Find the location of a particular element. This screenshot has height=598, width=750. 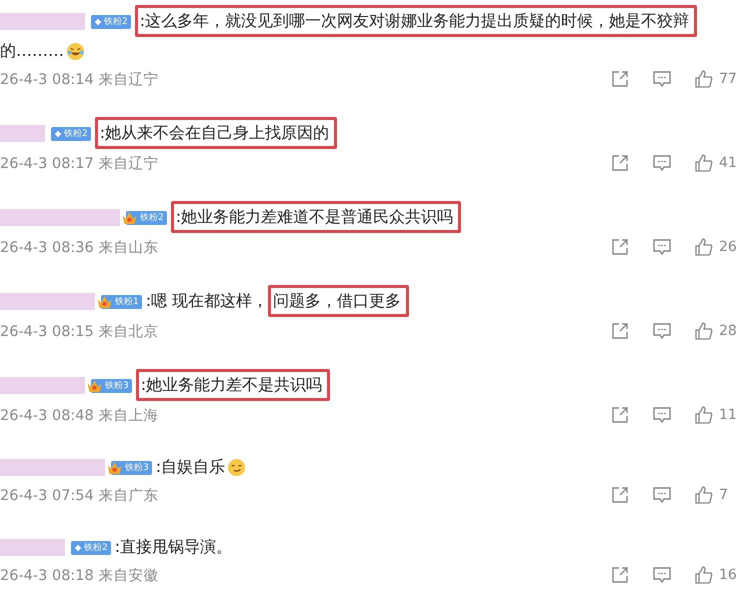

like-button: 77 is located at coordinates (715, 79).